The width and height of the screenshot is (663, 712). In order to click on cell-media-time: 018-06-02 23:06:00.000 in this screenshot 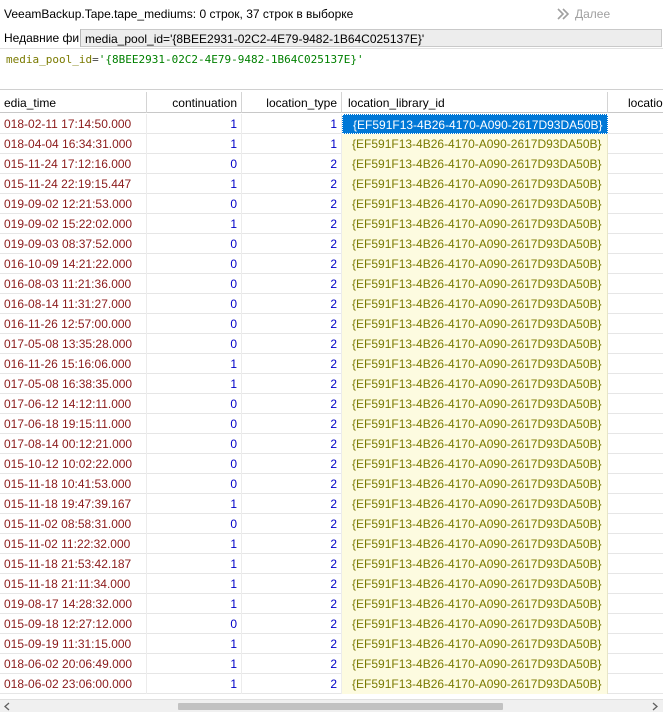, I will do `click(73, 684)`.